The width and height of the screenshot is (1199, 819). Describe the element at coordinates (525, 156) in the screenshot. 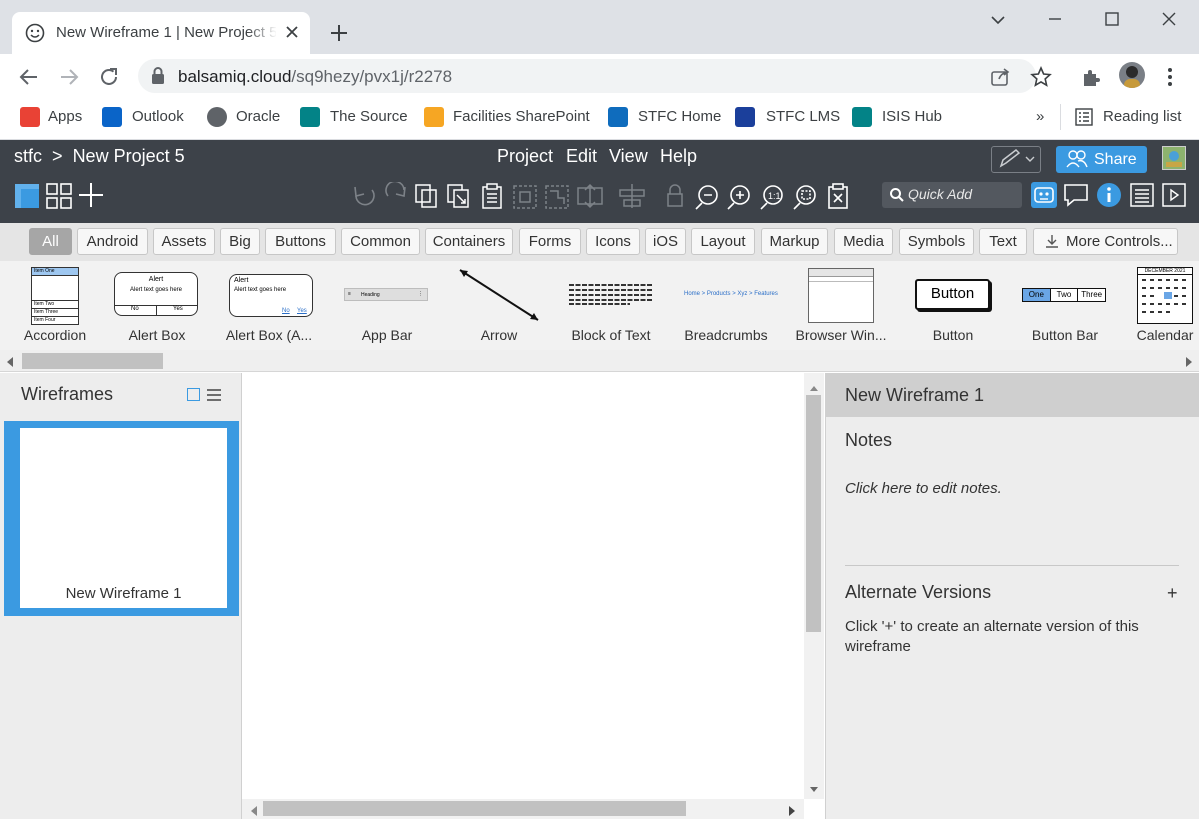

I see `menu-project: Project` at that location.